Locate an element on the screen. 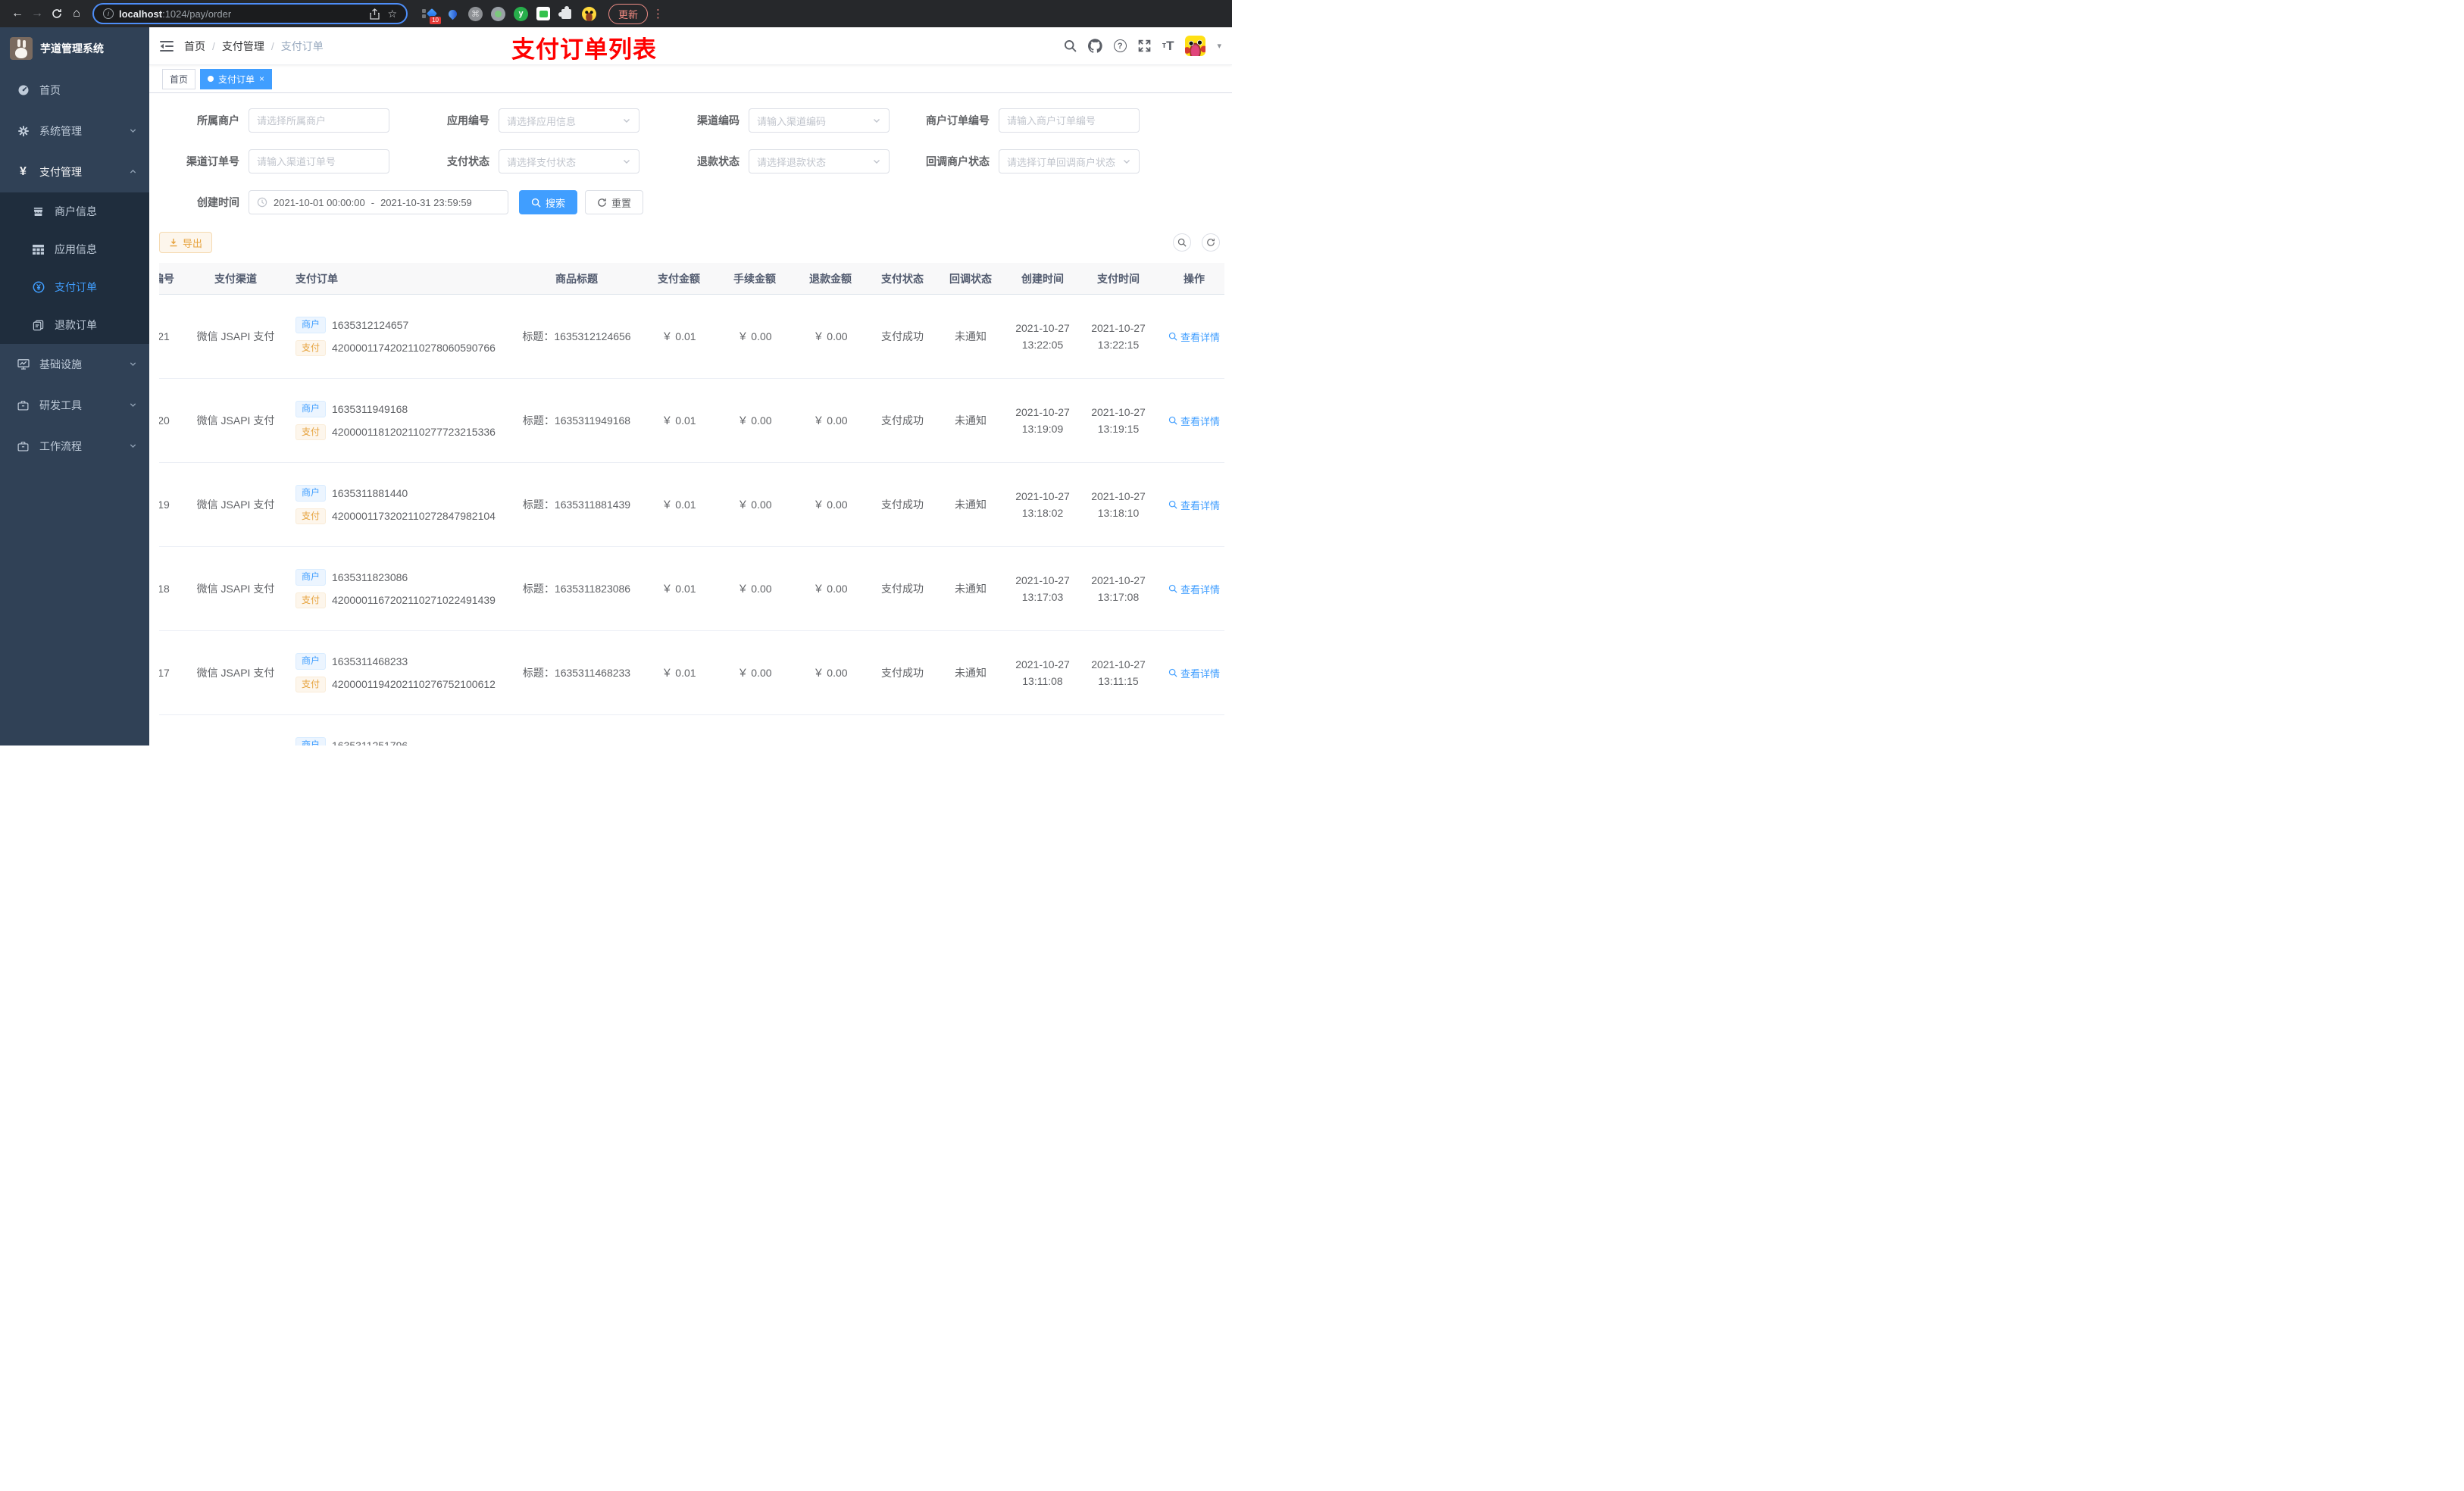 Image resolution: width=2464 pixels, height=1491 pixels. sidebar-item-refund-order: 退款订单 is located at coordinates (74, 325).